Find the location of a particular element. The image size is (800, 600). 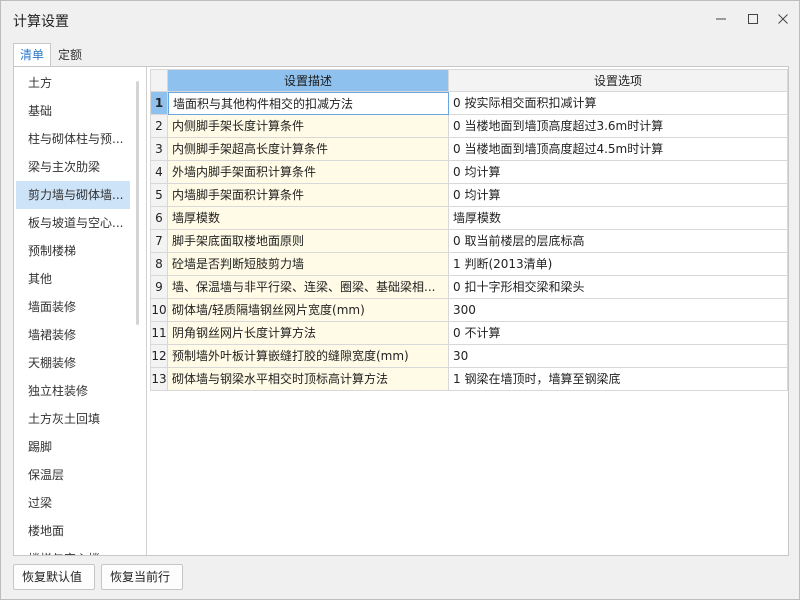

table-row: 7 脚手架底面取楼地面原则 0 取当前楼层的层底标高 is located at coordinates (469, 241).